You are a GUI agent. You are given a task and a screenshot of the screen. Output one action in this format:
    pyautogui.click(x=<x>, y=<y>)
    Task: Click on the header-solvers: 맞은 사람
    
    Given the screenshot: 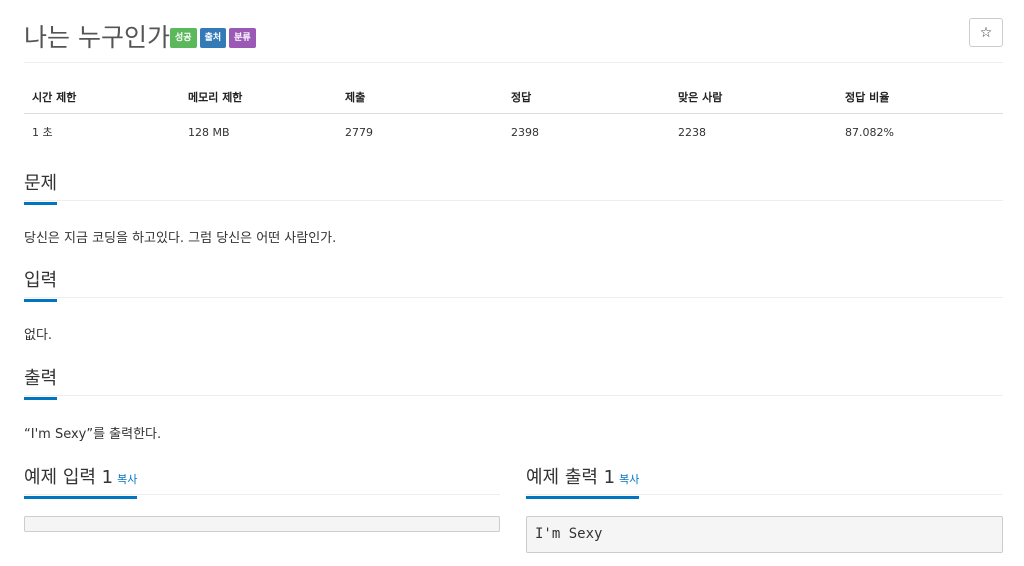 What is the action you would take?
    pyautogui.click(x=753, y=98)
    